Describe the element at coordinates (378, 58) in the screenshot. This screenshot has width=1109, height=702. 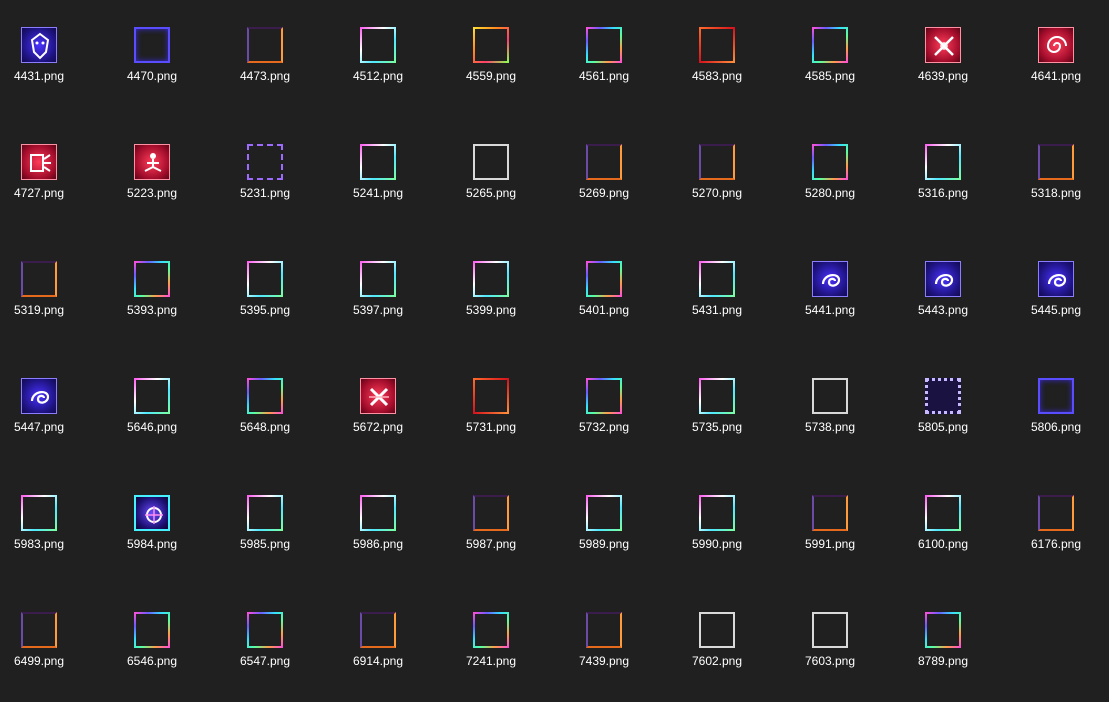
I see `file-item: 4512.png` at that location.